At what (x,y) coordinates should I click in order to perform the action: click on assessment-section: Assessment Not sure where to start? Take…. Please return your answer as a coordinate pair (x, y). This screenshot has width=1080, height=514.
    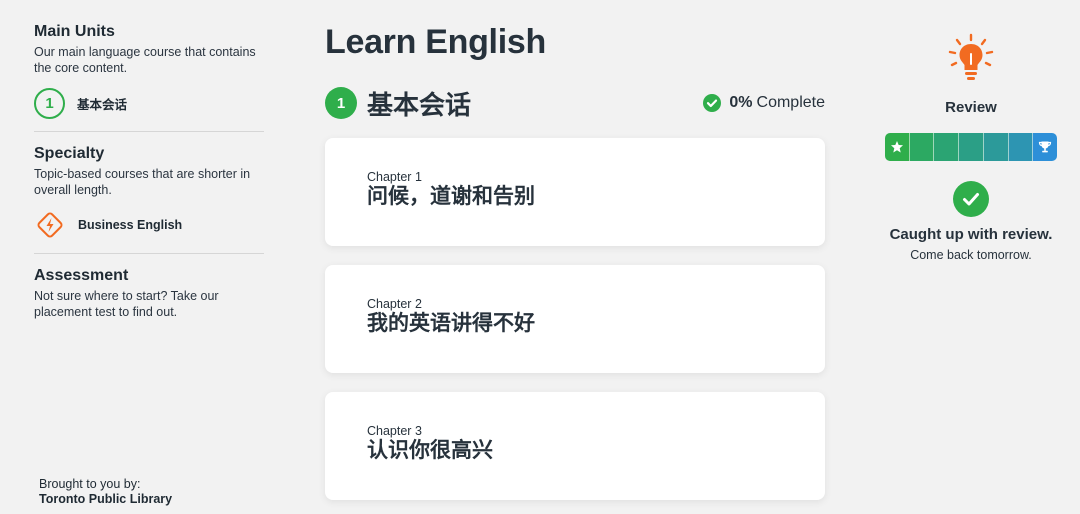
    Looking at the image, I should click on (149, 293).